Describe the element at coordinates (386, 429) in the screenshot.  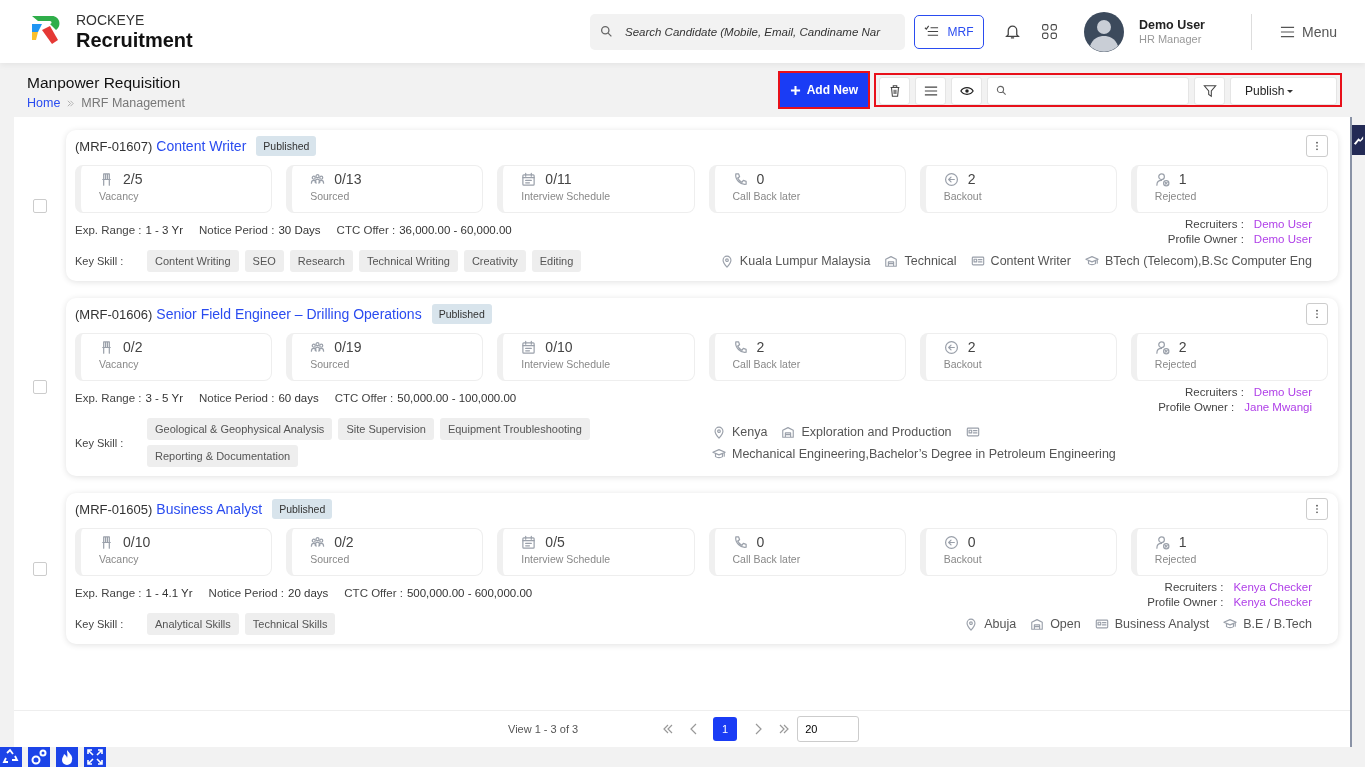
I see `skill-tag: Site Supervision` at that location.